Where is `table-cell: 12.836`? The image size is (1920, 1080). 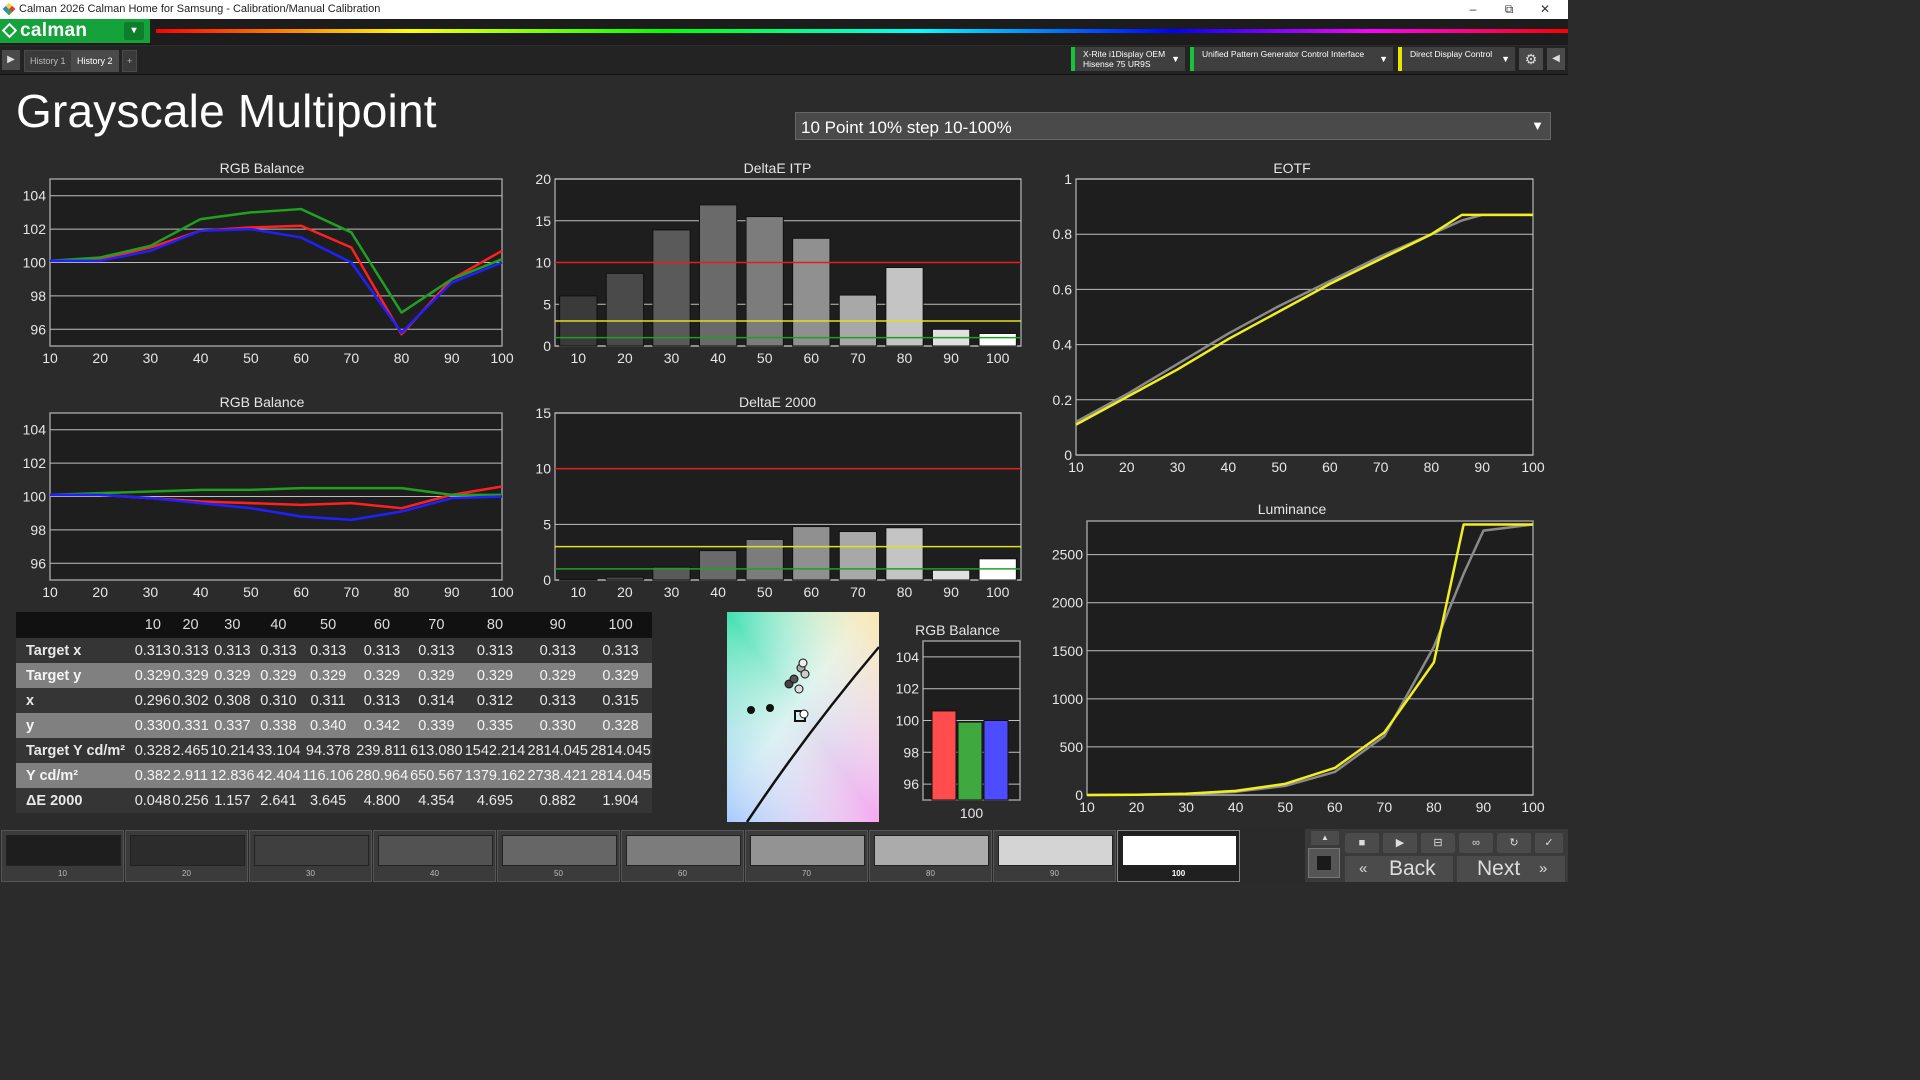 table-cell: 12.836 is located at coordinates (232, 775).